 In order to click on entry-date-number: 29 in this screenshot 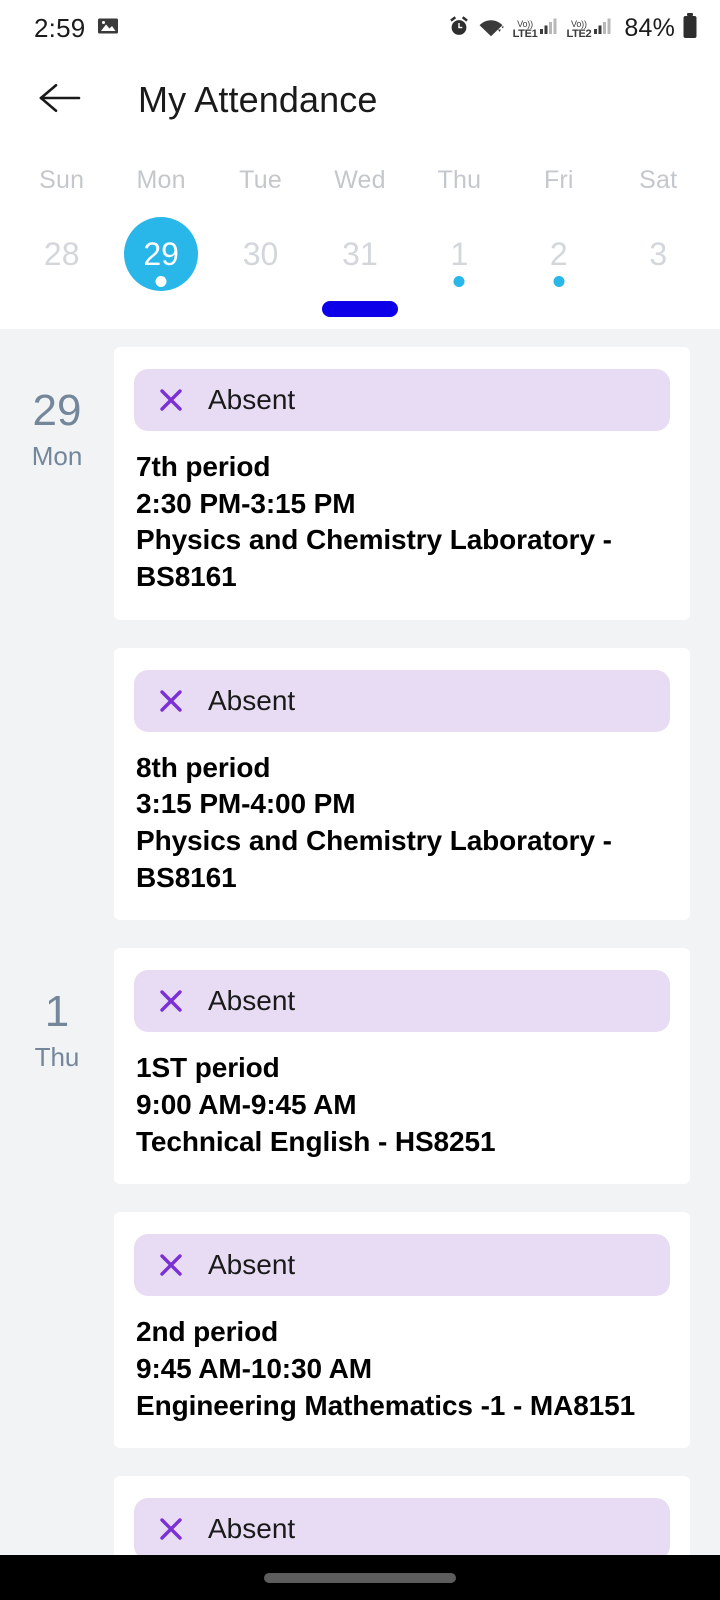, I will do `click(57, 410)`.